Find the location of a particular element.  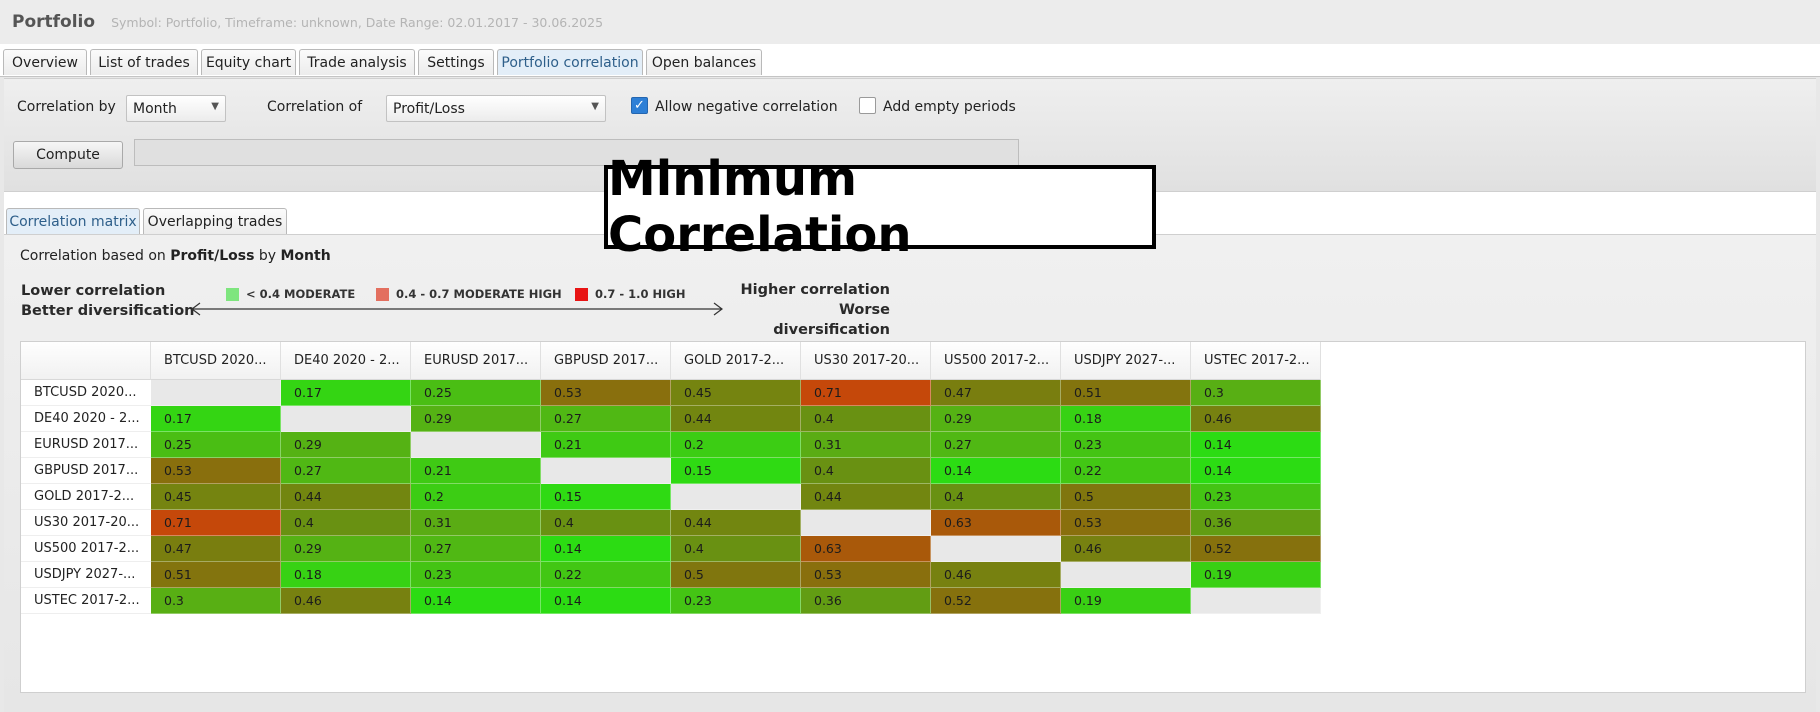

tab-trade-analysis: Trade analysis is located at coordinates (357, 62).